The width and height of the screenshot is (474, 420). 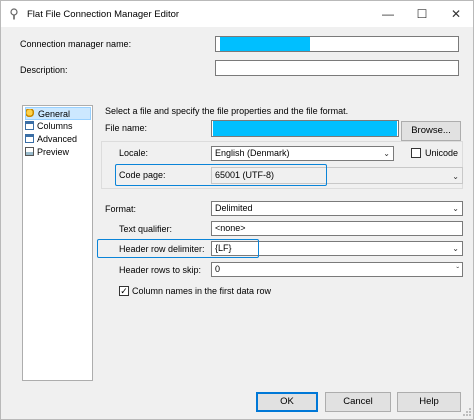 What do you see at coordinates (252, 153) in the screenshot?
I see `locale-value: English (Denmark)` at bounding box center [252, 153].